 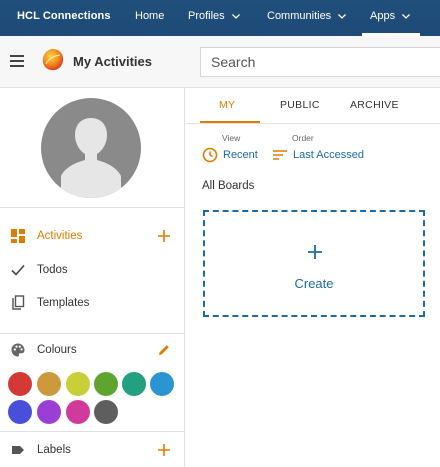 I want to click on nav-apps-label: Apps, so click(x=383, y=16).